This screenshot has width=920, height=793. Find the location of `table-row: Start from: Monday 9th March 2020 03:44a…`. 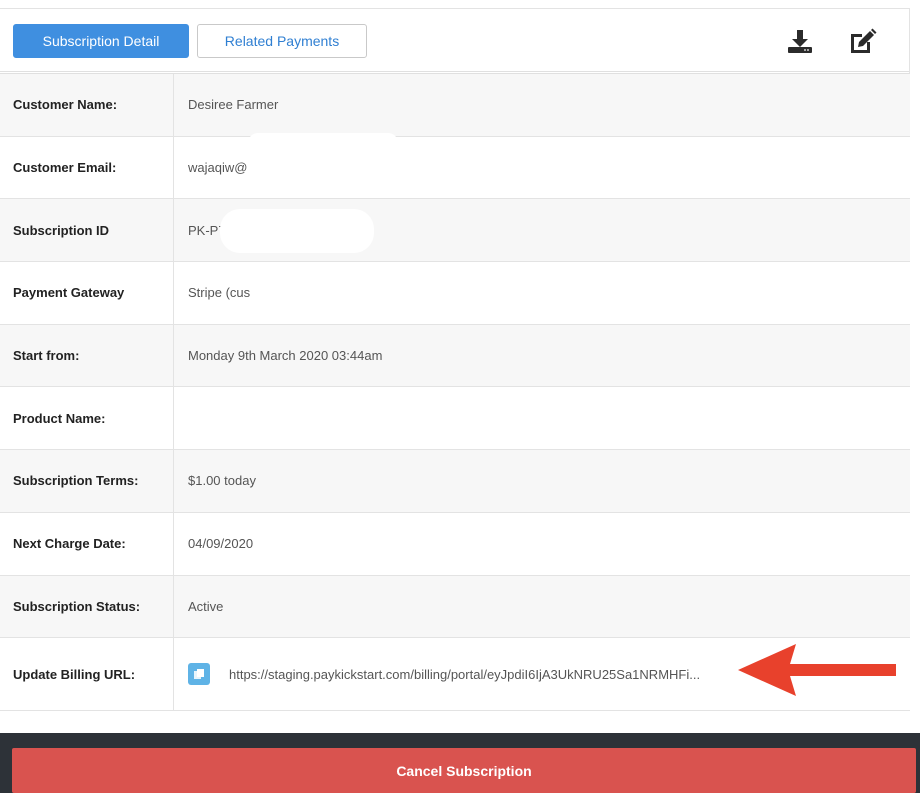

table-row: Start from: Monday 9th March 2020 03:44a… is located at coordinates (455, 356).